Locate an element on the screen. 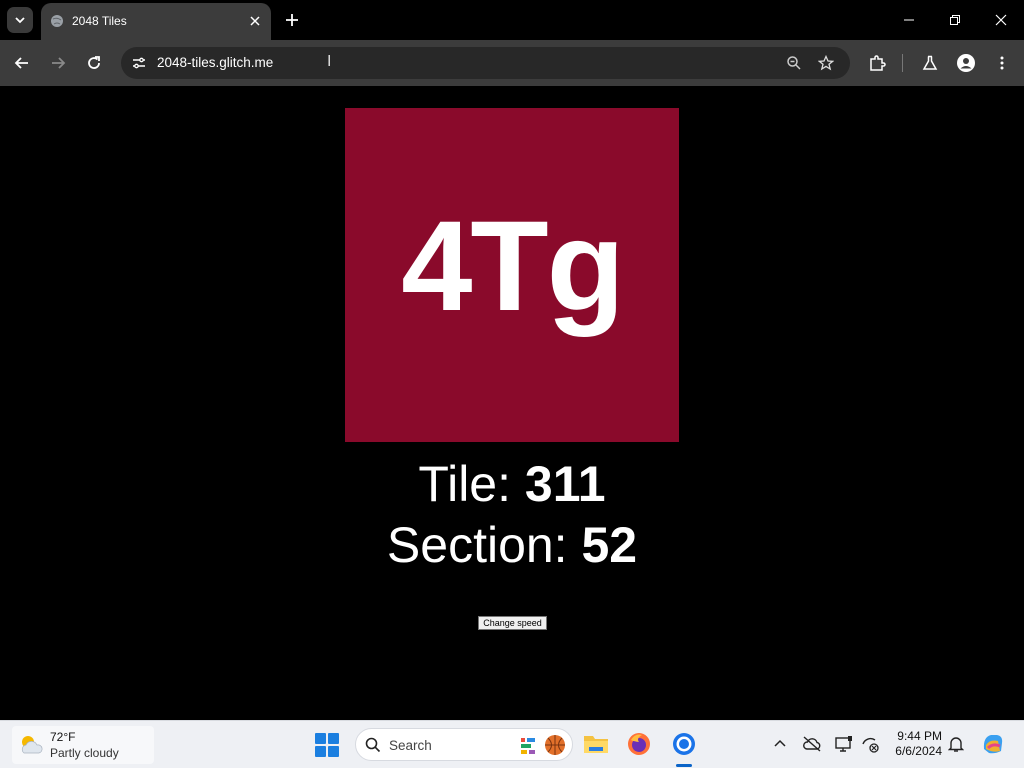  copilot-icon is located at coordinates (993, 744).